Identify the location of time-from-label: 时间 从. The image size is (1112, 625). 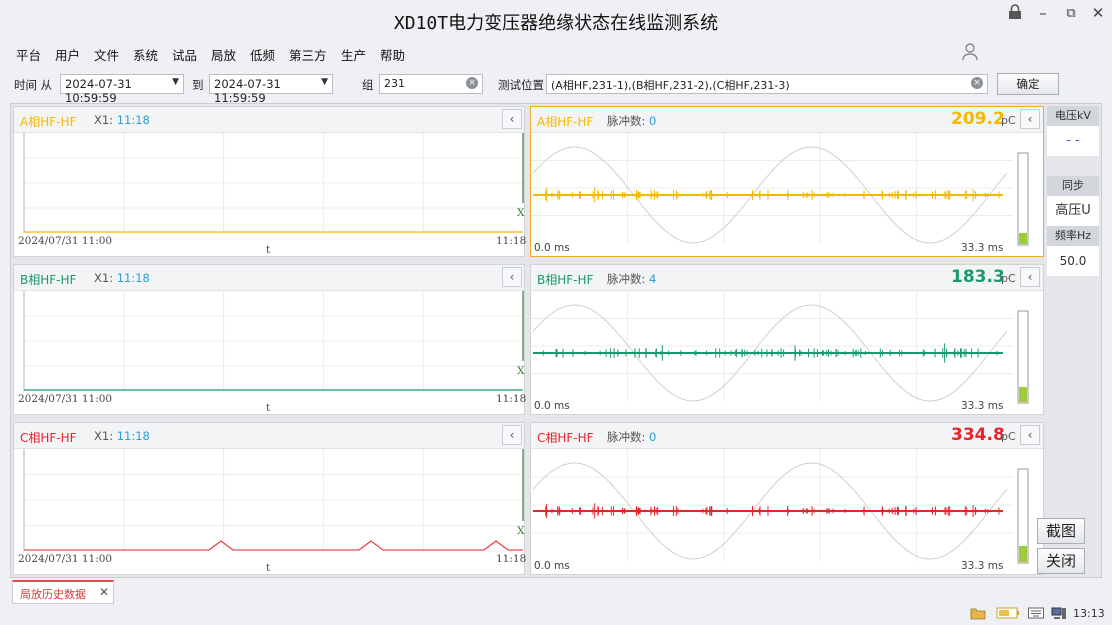
(33, 85).